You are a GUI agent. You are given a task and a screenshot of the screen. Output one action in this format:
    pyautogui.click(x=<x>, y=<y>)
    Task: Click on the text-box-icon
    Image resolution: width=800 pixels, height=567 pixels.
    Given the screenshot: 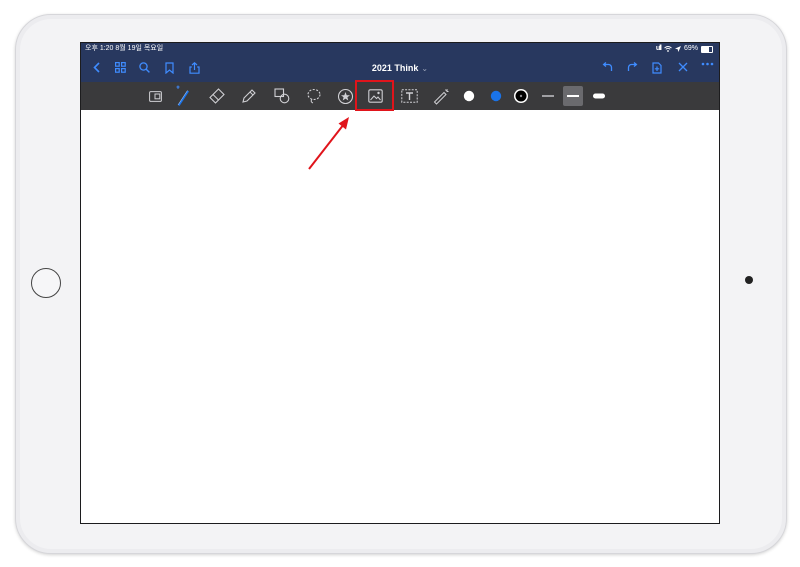 What is the action you would take?
    pyautogui.click(x=409, y=96)
    